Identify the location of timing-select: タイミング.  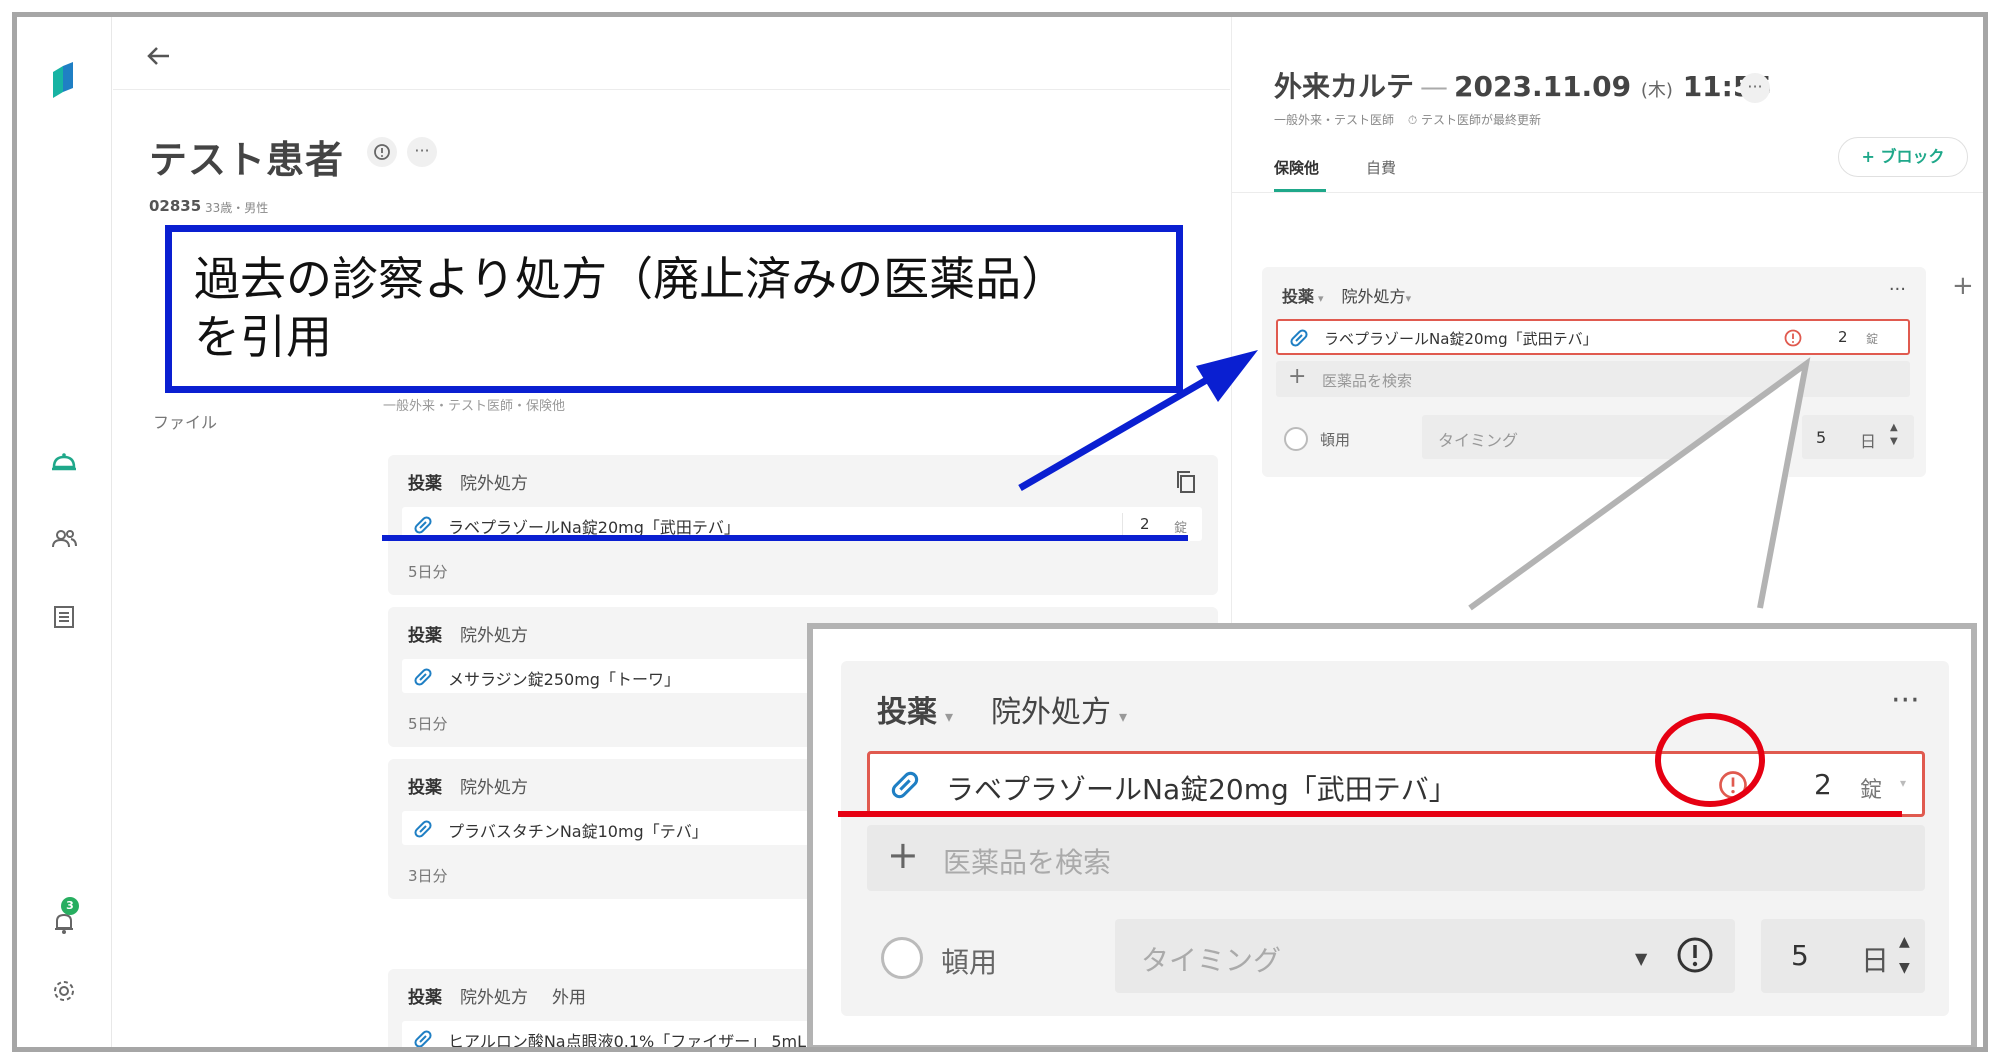
(1587, 437).